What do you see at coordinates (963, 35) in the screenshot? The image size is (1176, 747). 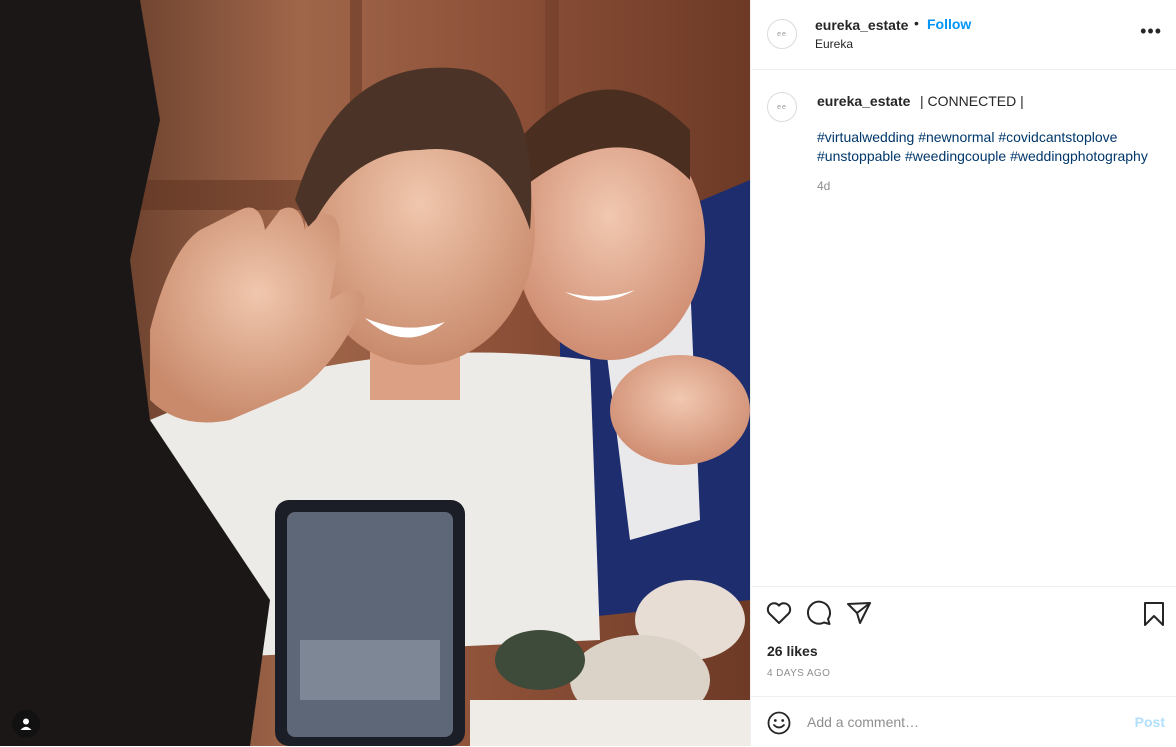 I see `post-header: ee eureka_estate • Follow Eureka •••` at bounding box center [963, 35].